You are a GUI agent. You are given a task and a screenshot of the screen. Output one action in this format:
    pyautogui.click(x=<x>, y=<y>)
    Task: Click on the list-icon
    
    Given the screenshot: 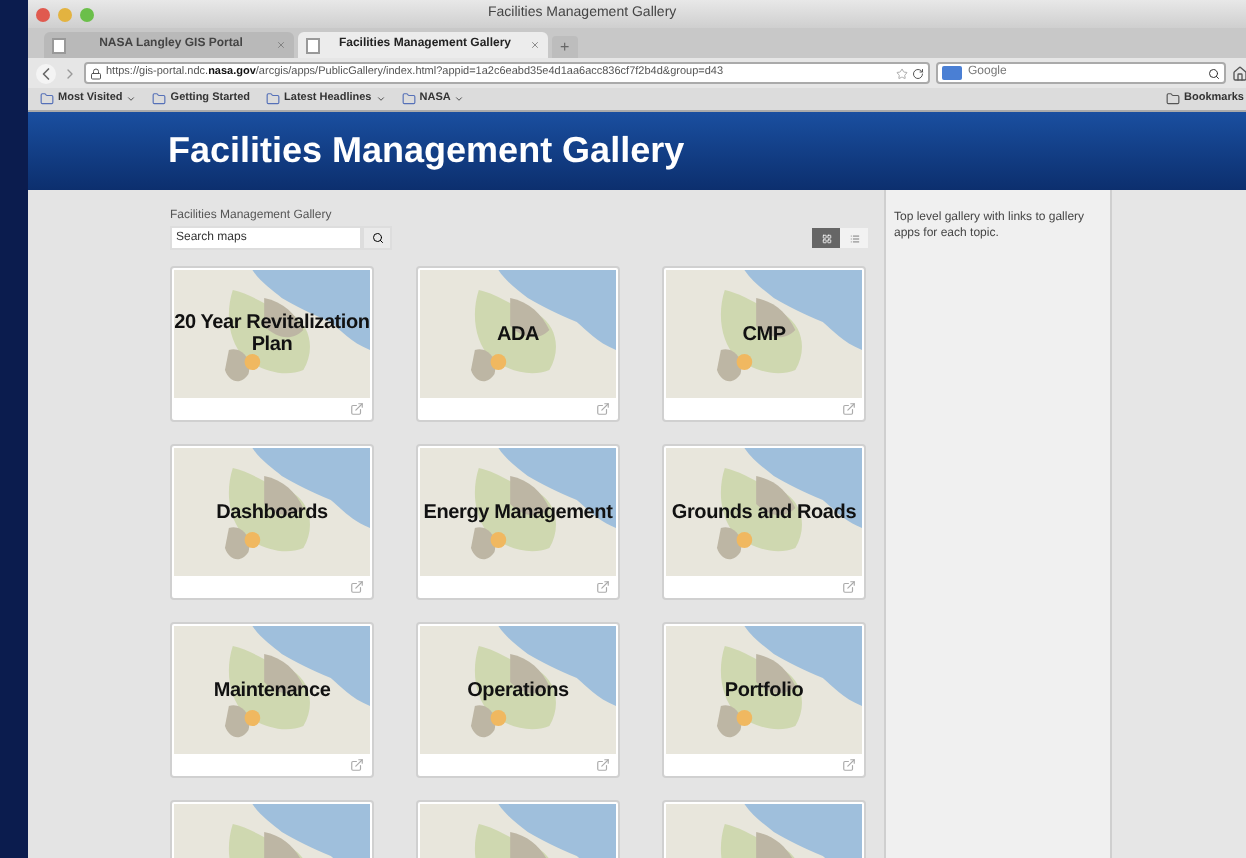 What is the action you would take?
    pyautogui.click(x=854, y=238)
    